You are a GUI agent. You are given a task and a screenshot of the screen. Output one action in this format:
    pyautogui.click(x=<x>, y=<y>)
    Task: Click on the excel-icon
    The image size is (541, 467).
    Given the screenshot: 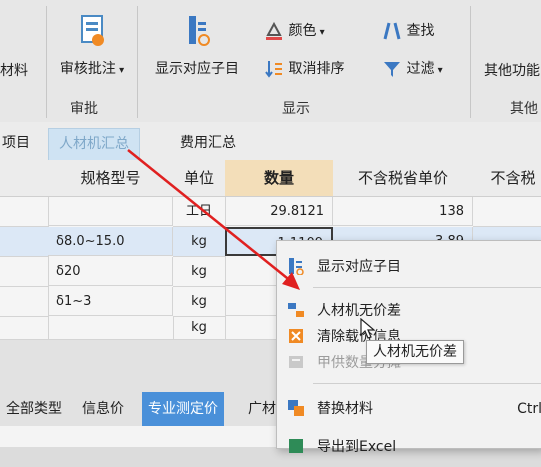 What is the action you would take?
    pyautogui.click(x=296, y=446)
    